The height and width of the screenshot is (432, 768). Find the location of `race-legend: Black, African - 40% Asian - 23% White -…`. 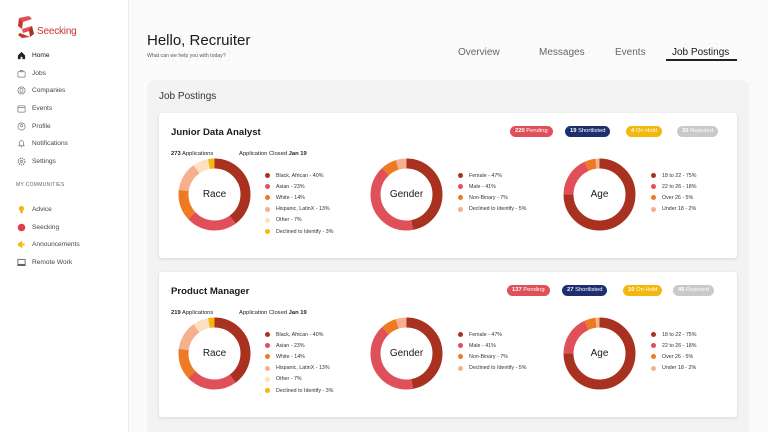

race-legend: Black, African - 40% Asian - 23% White -… is located at coordinates (299, 362).